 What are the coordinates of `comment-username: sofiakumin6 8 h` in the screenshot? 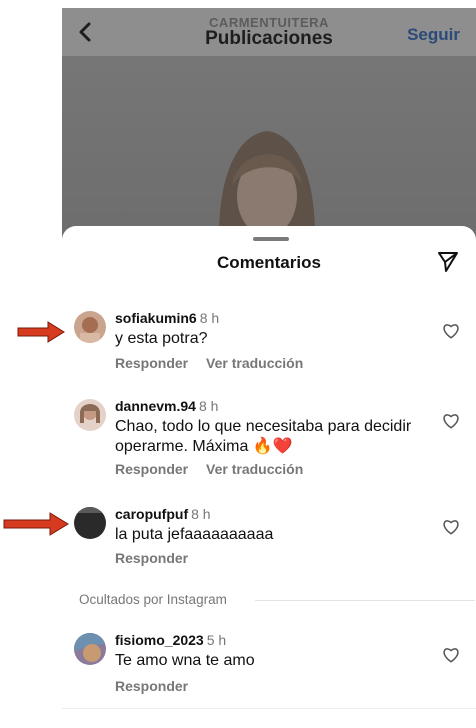 It's located at (167, 318).